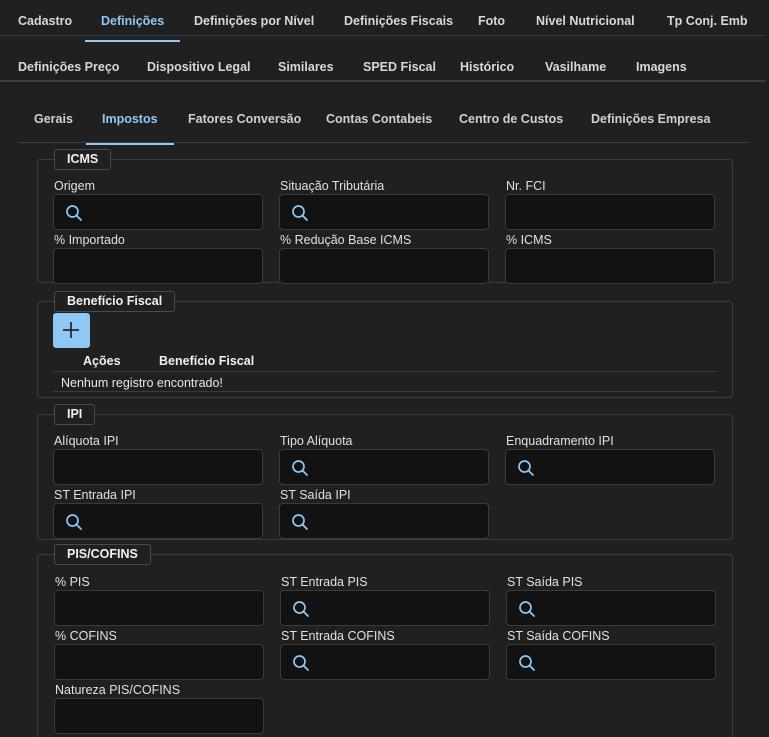  What do you see at coordinates (142, 383) in the screenshot?
I see `empty-table-message: Nenhum registro encontrado!` at bounding box center [142, 383].